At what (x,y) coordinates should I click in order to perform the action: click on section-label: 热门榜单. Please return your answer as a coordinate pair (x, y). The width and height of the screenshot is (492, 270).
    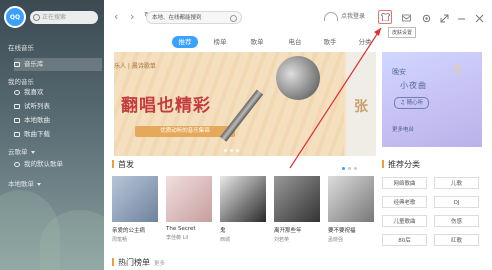
    Looking at the image, I should click on (134, 262).